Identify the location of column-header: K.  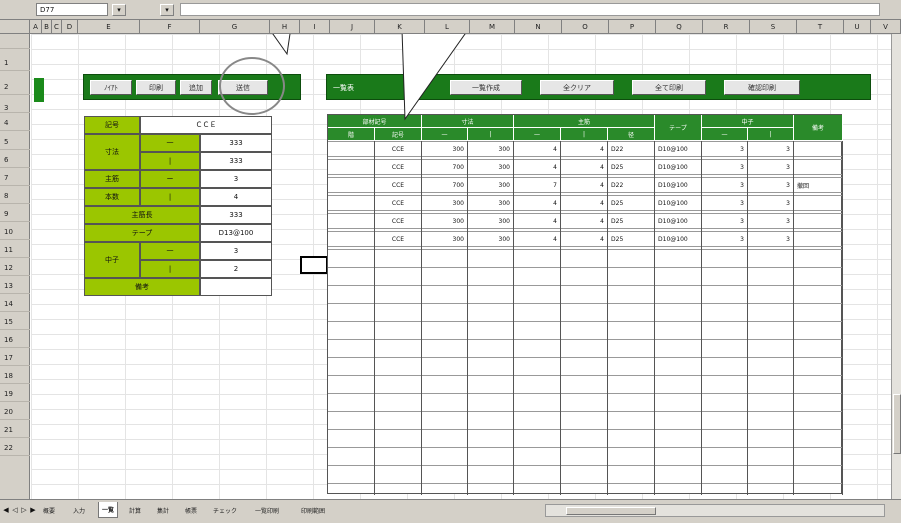
(400, 27).